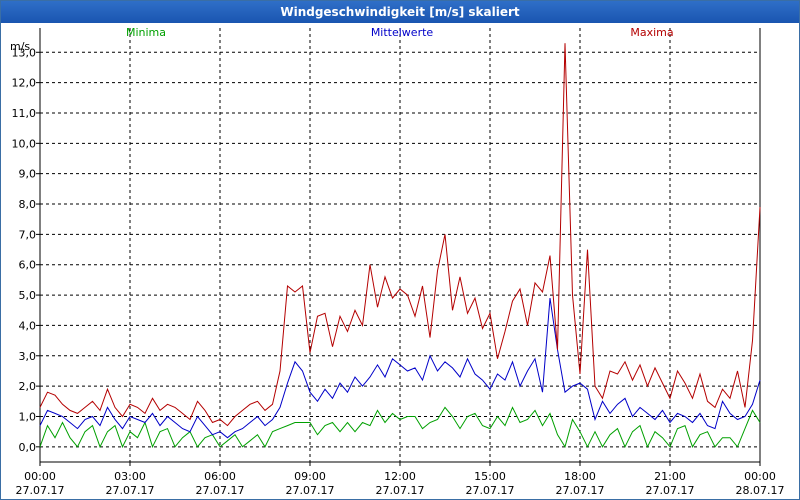 Image resolution: width=800 pixels, height=500 pixels. Describe the element at coordinates (760, 490) in the screenshot. I see `x-tick-date: 28.07.17` at that location.